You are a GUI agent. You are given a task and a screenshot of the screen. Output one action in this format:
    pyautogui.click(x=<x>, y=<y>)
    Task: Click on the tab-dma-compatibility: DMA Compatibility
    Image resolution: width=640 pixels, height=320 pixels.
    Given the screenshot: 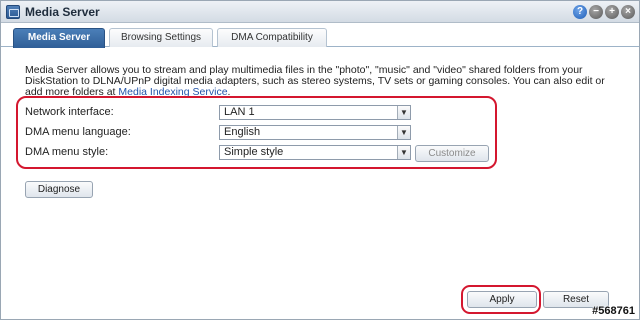 What is the action you would take?
    pyautogui.click(x=272, y=37)
    